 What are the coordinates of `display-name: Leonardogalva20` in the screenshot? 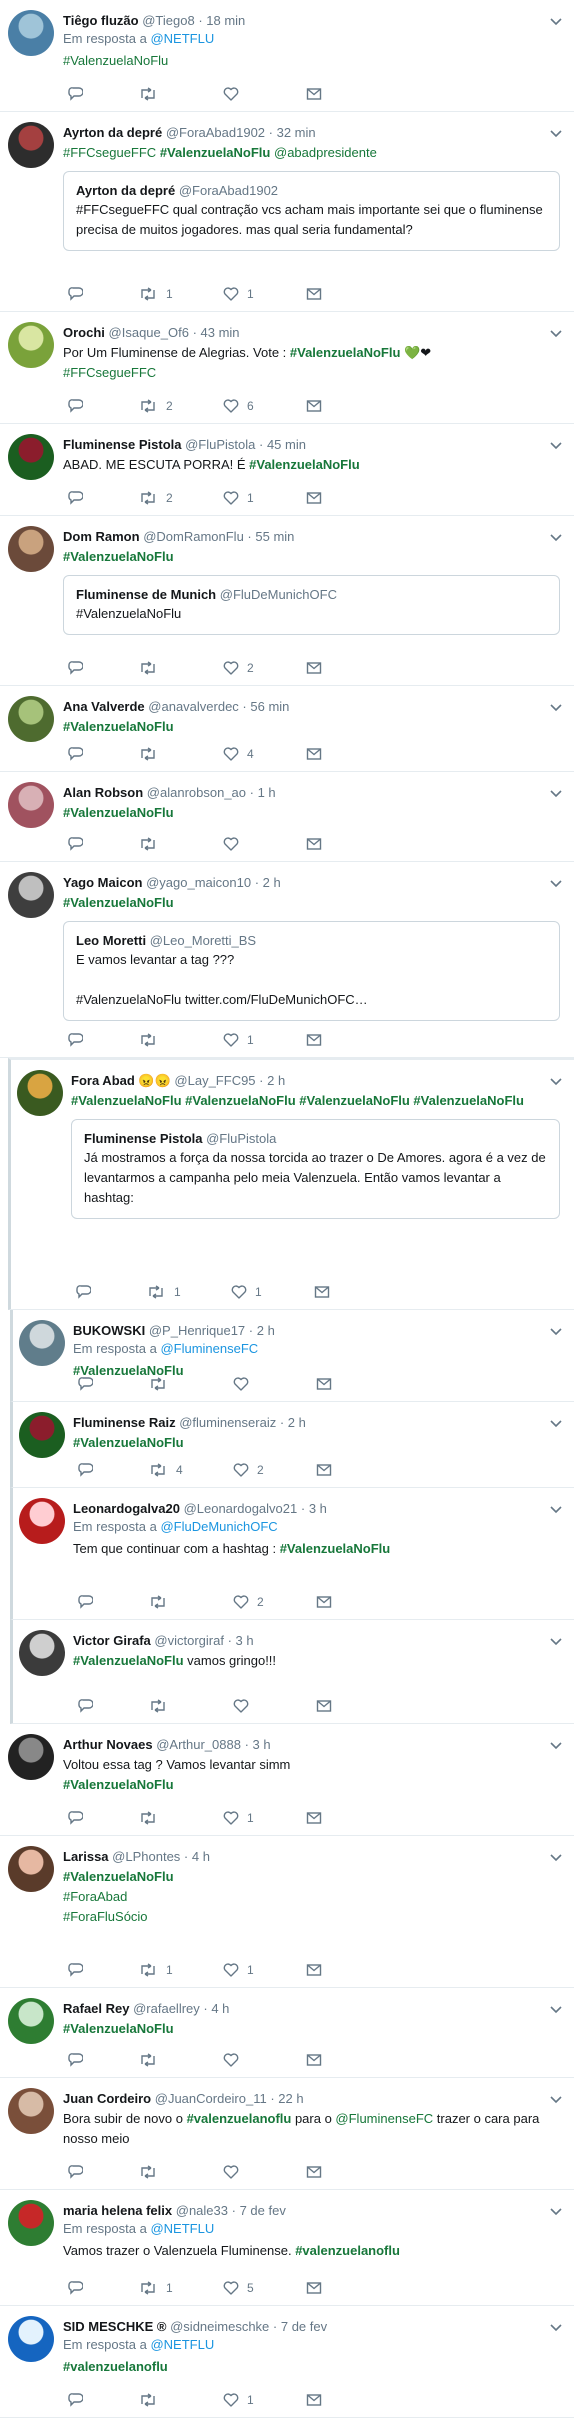 It's located at (126, 1508).